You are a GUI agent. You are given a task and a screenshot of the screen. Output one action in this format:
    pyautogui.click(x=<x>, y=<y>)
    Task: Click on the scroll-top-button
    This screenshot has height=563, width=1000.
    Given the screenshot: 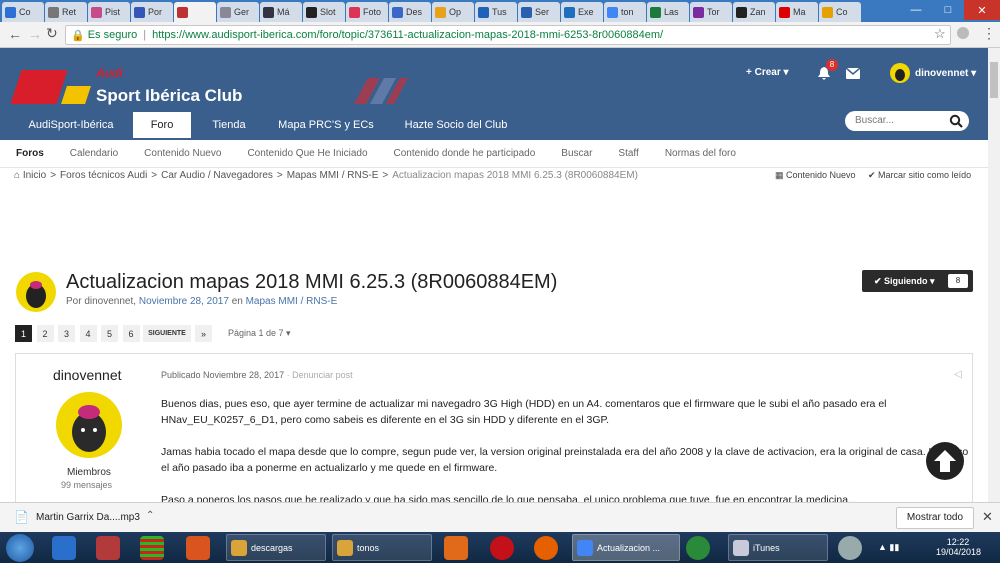 What is the action you would take?
    pyautogui.click(x=945, y=461)
    